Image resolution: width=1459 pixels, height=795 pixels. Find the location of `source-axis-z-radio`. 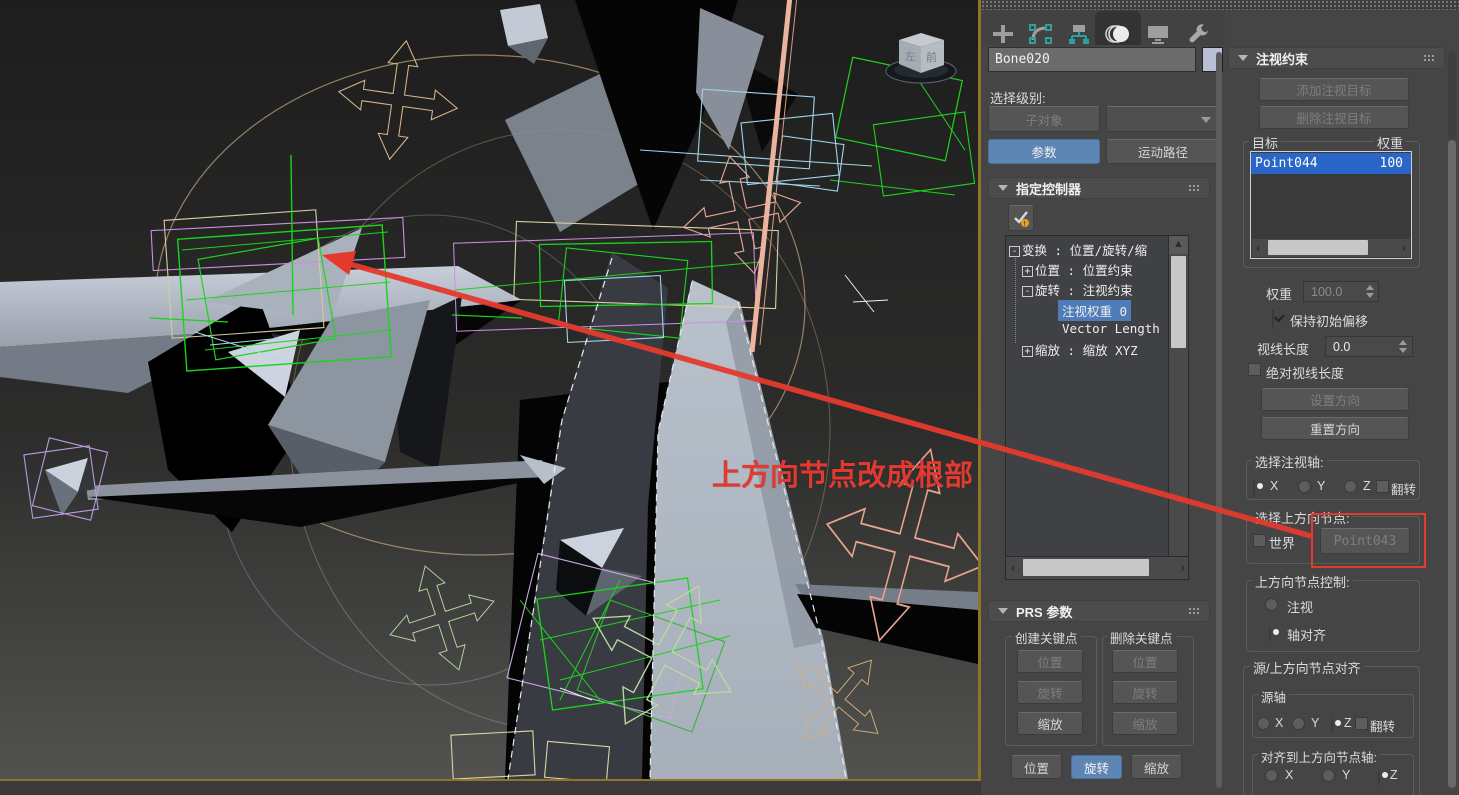

source-axis-z-radio is located at coordinates (1332, 725).